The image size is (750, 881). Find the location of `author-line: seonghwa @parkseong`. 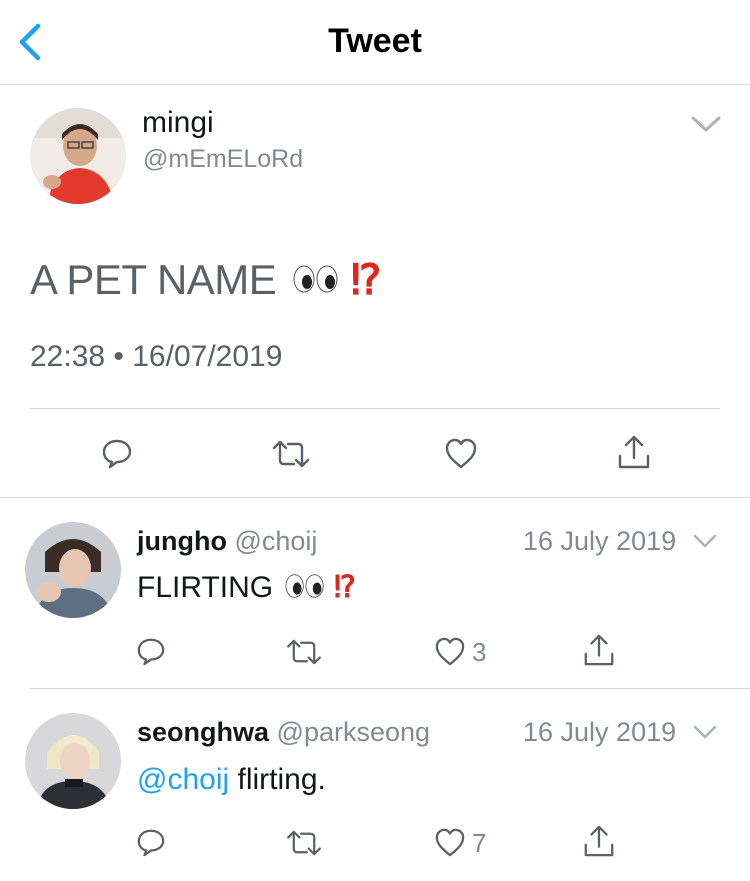

author-line: seonghwa @parkseong is located at coordinates (283, 732).